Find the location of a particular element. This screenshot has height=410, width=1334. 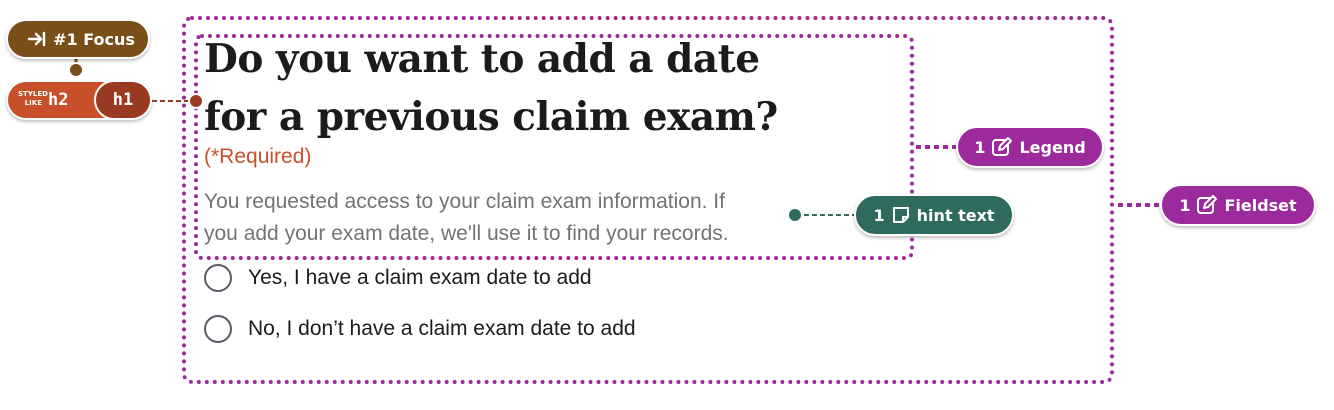

styled-word: STYLED is located at coordinates (33, 94).